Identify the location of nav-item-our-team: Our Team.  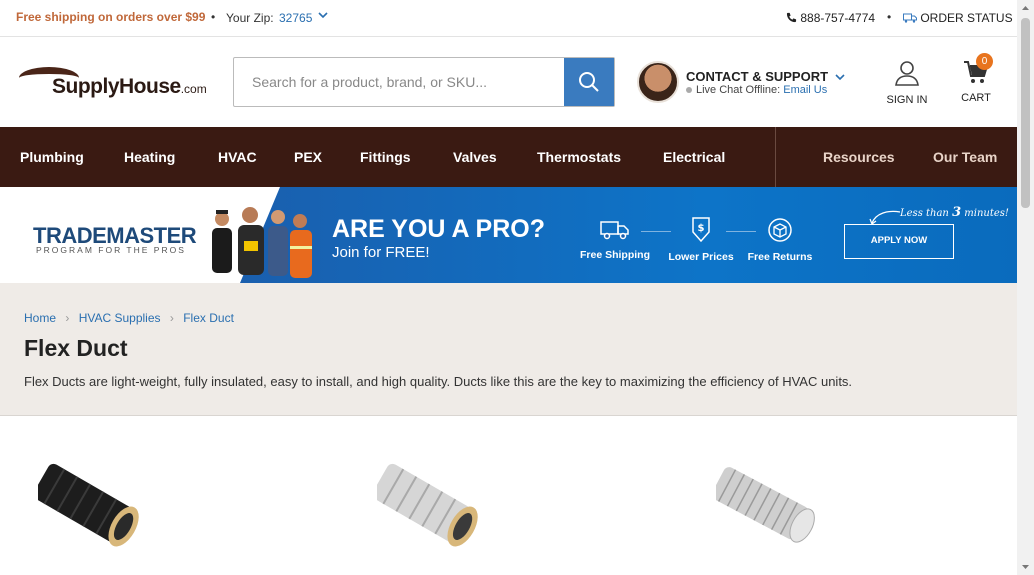
(965, 157).